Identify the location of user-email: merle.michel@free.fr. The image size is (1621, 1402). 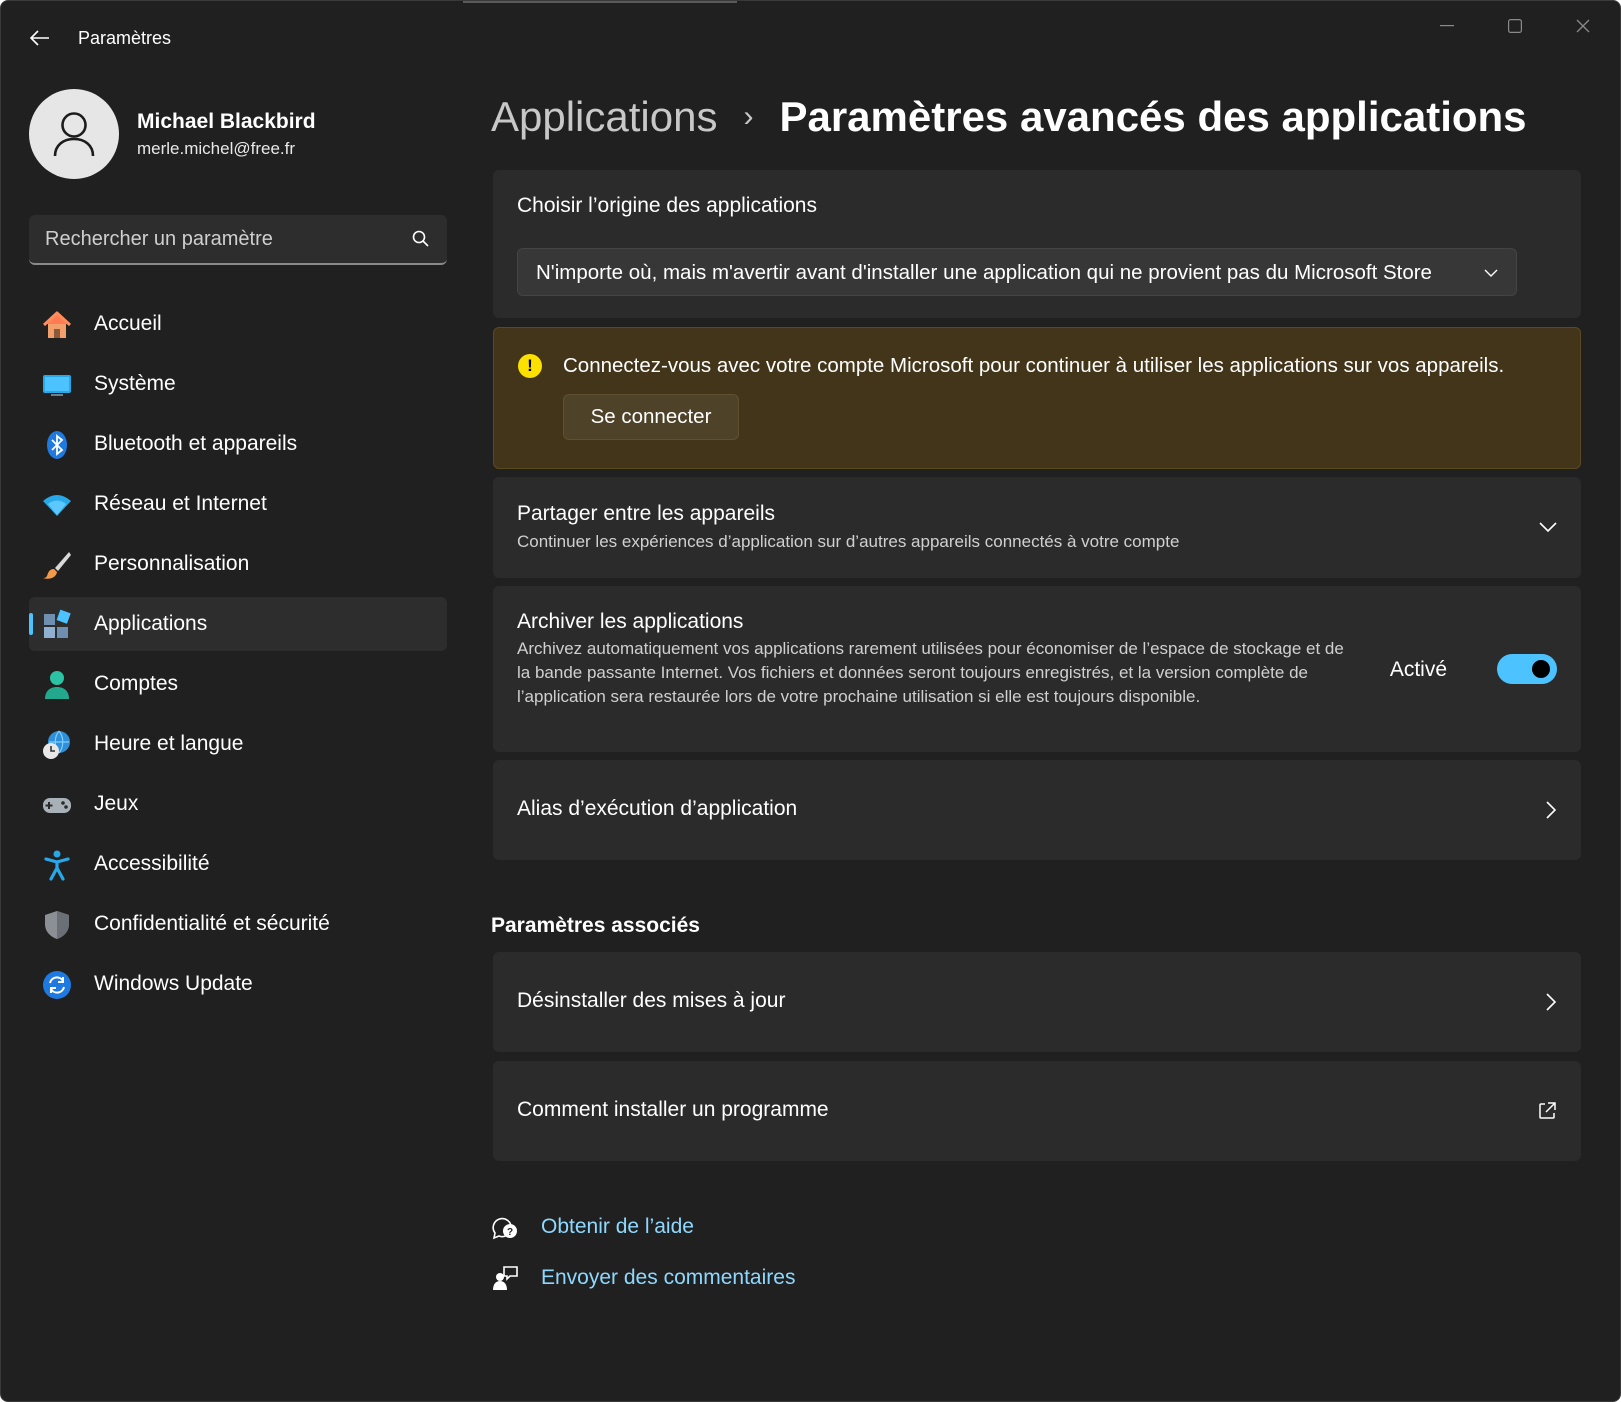
(216, 148).